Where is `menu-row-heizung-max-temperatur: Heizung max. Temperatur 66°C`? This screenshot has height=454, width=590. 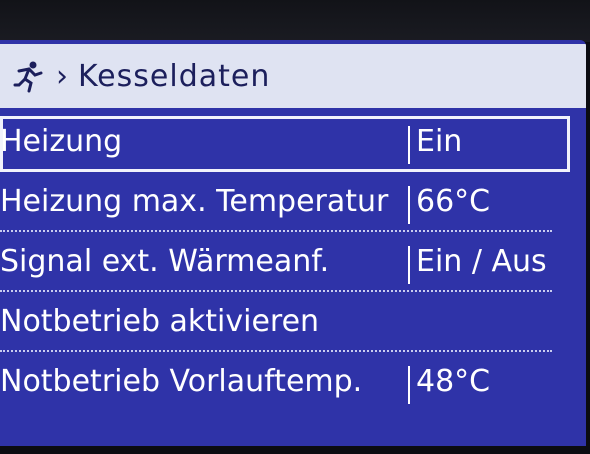
menu-row-heizung-max-temperatur: Heizung max. Temperatur 66°C is located at coordinates (276, 204).